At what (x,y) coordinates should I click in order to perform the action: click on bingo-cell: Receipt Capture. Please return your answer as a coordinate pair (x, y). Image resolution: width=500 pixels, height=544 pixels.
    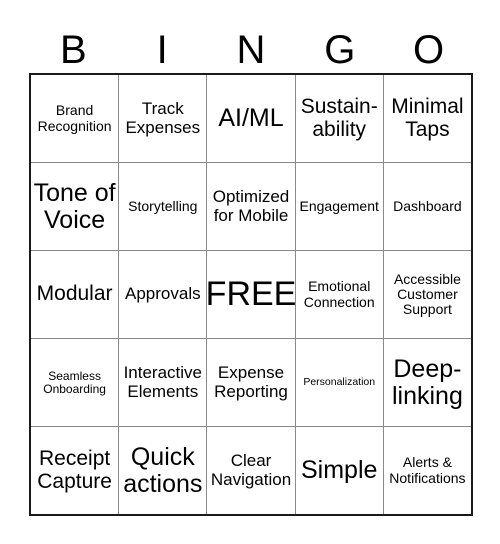
    Looking at the image, I should click on (75, 470).